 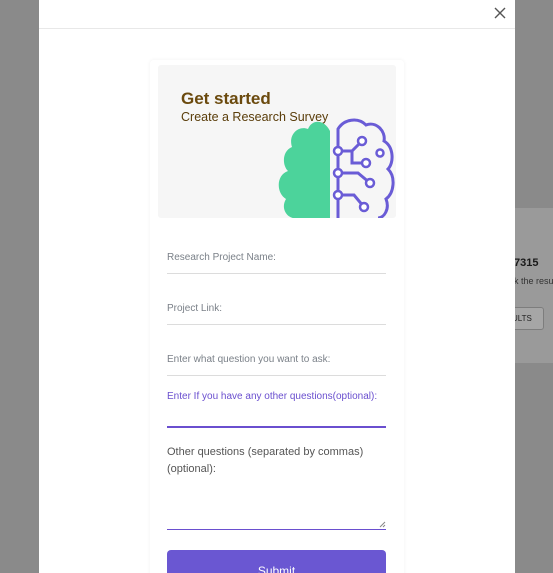 I want to click on close-button, so click(x=500, y=13).